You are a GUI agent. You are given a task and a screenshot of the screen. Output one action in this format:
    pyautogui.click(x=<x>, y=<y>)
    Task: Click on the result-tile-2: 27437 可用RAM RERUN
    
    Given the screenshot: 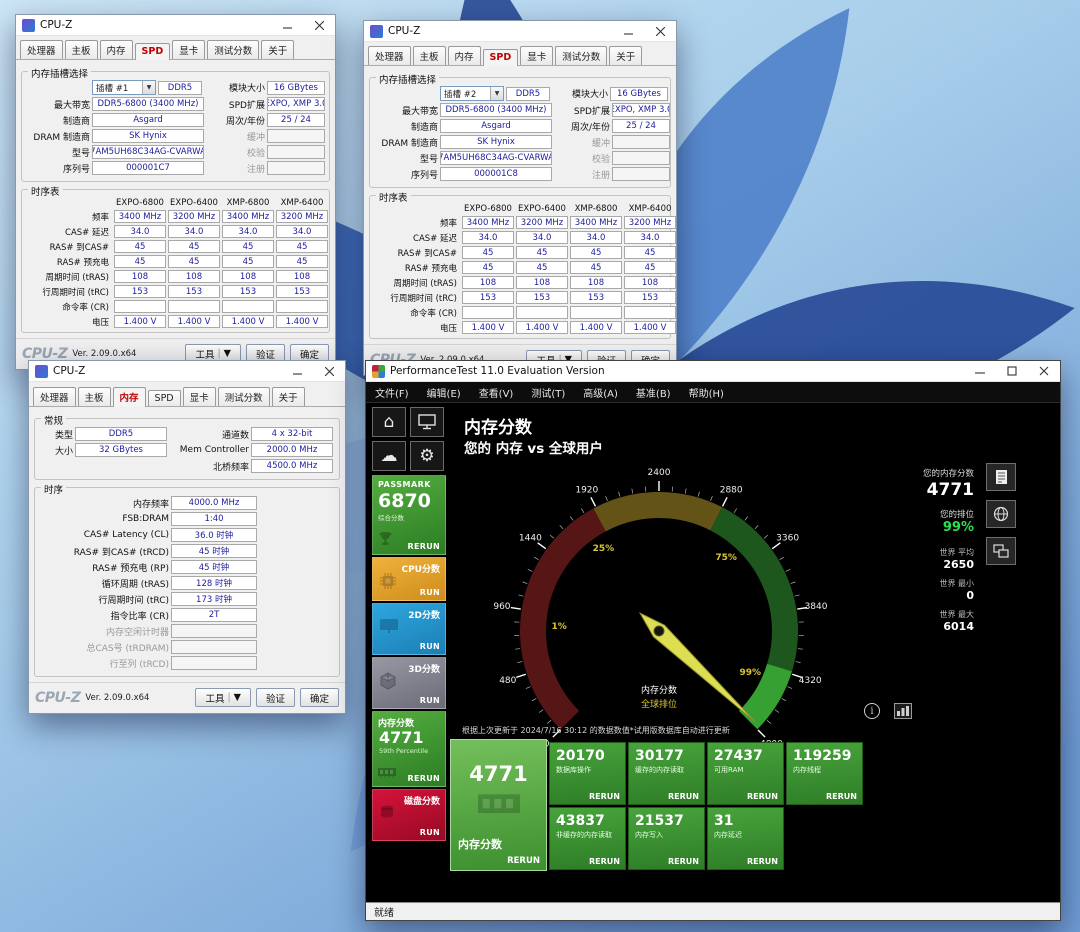 What is the action you would take?
    pyautogui.click(x=745, y=773)
    